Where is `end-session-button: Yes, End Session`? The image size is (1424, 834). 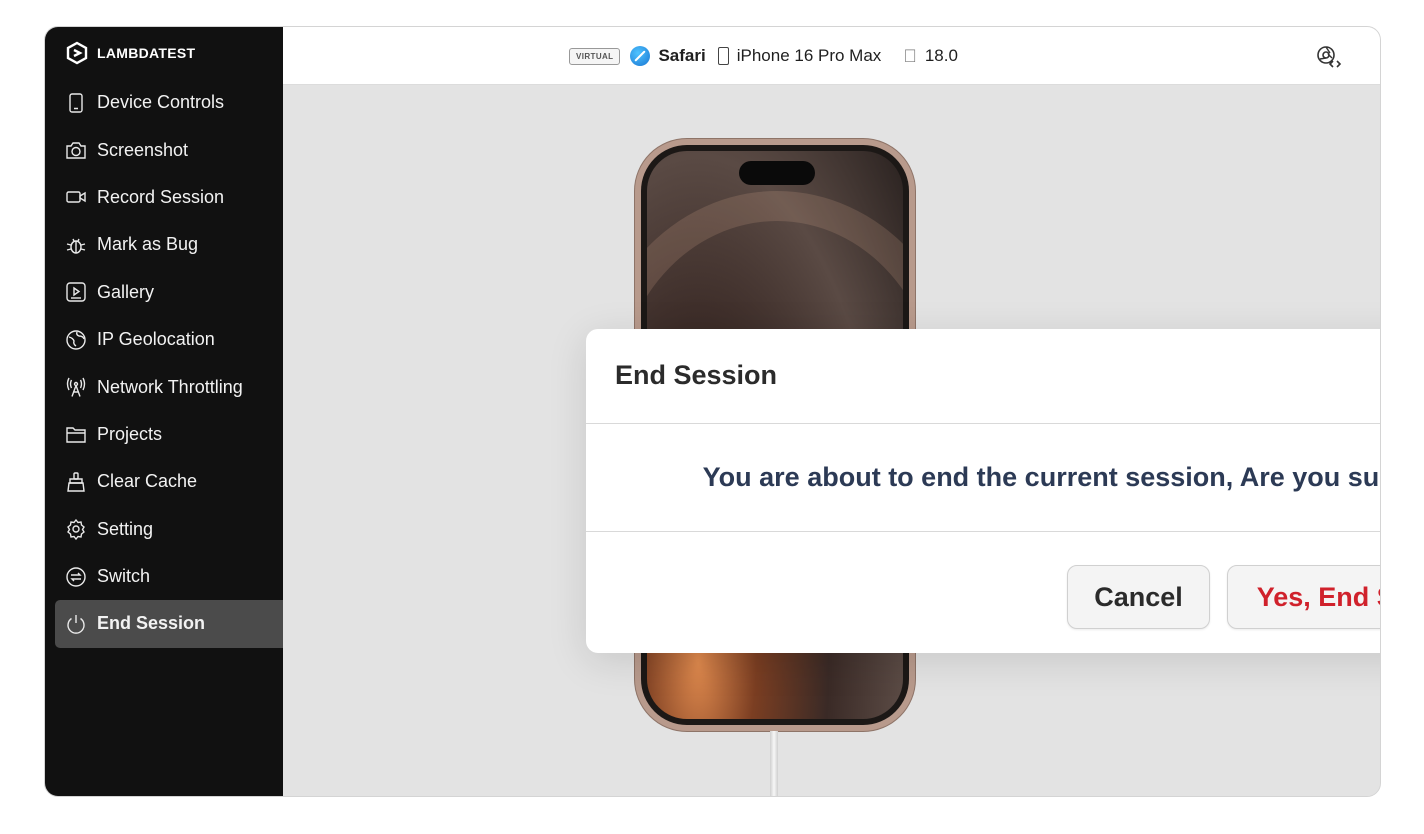
end-session-button: Yes, End Session is located at coordinates (1303, 597).